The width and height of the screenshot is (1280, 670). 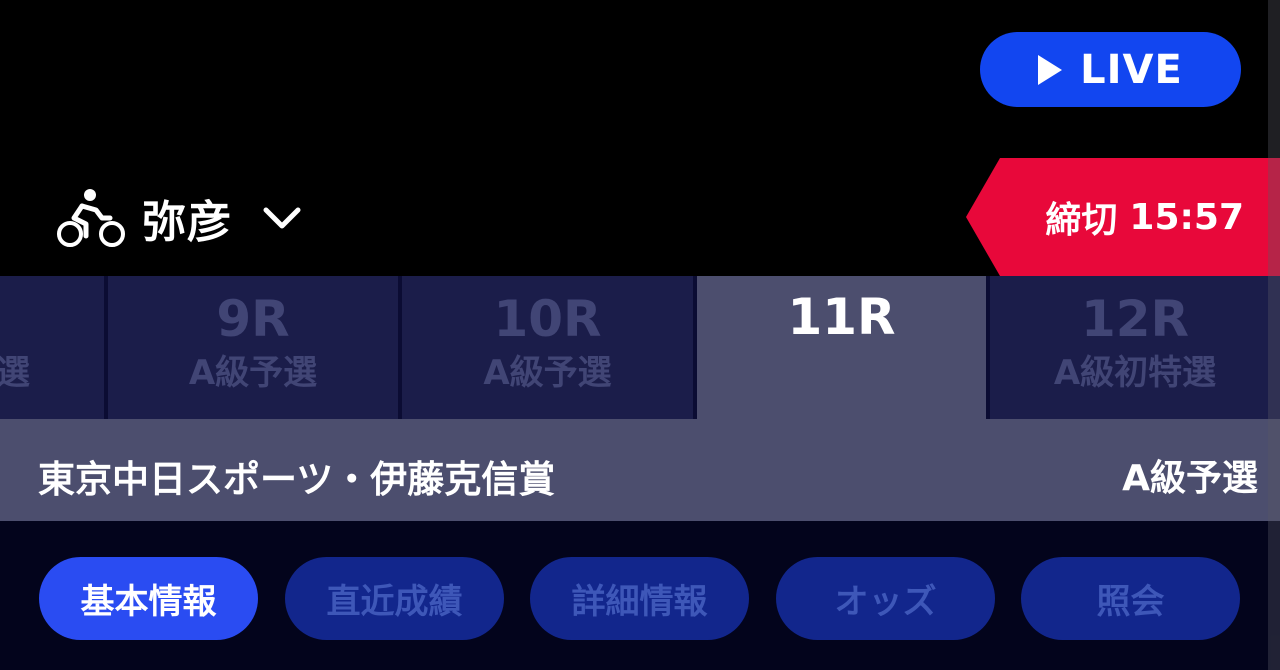 I want to click on race-tab-class: 選, so click(x=15, y=373).